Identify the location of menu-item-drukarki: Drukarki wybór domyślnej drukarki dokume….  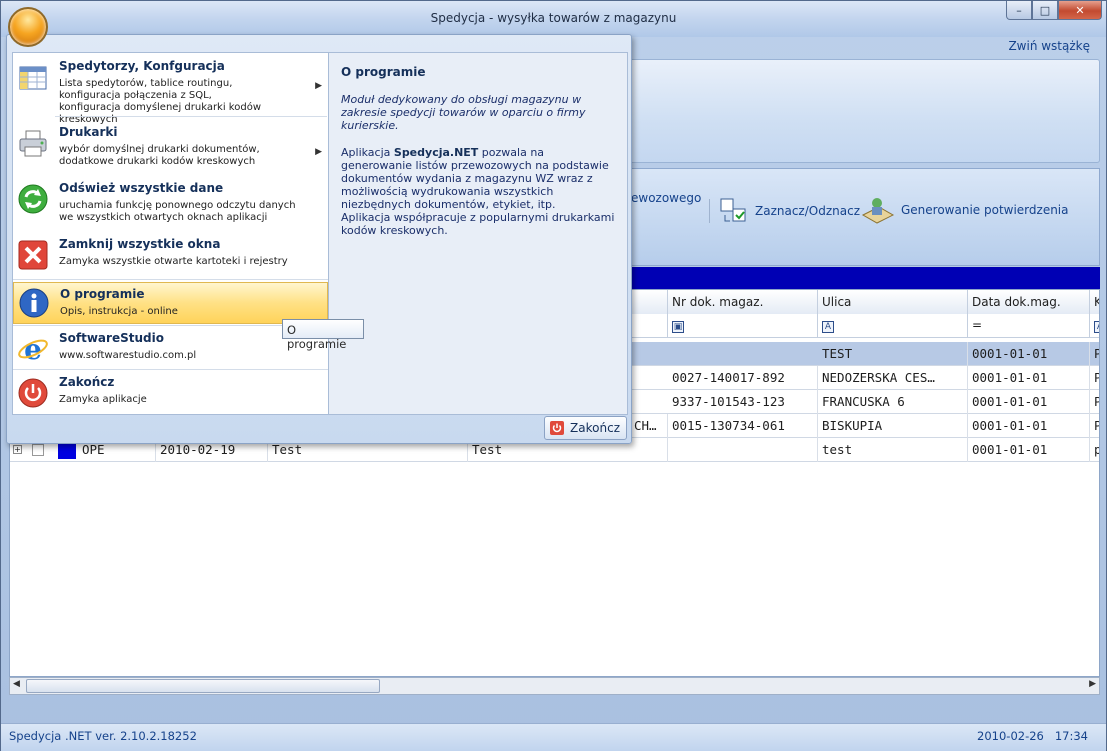
(170, 146).